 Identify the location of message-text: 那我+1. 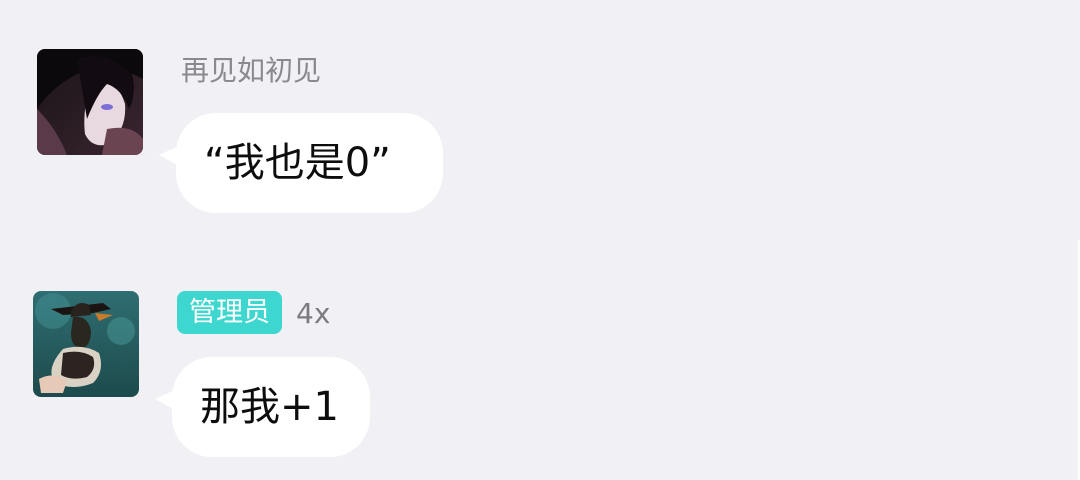
(269, 407).